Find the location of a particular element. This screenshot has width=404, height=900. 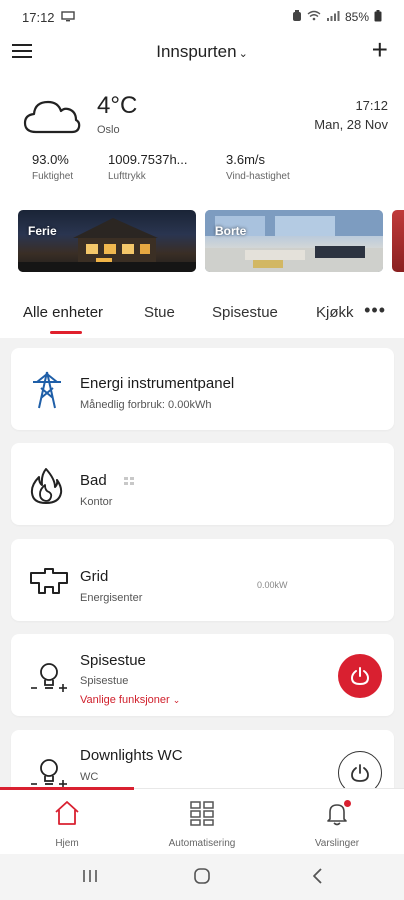

living-room-image is located at coordinates (294, 241).